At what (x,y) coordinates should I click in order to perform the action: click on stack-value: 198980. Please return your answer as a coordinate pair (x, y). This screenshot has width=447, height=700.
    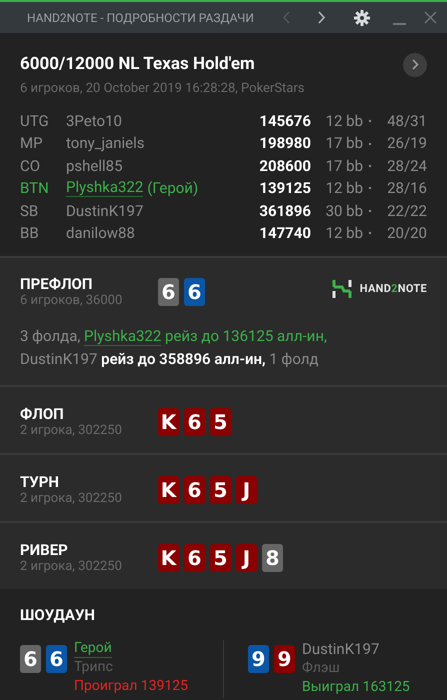
    Looking at the image, I should click on (284, 143).